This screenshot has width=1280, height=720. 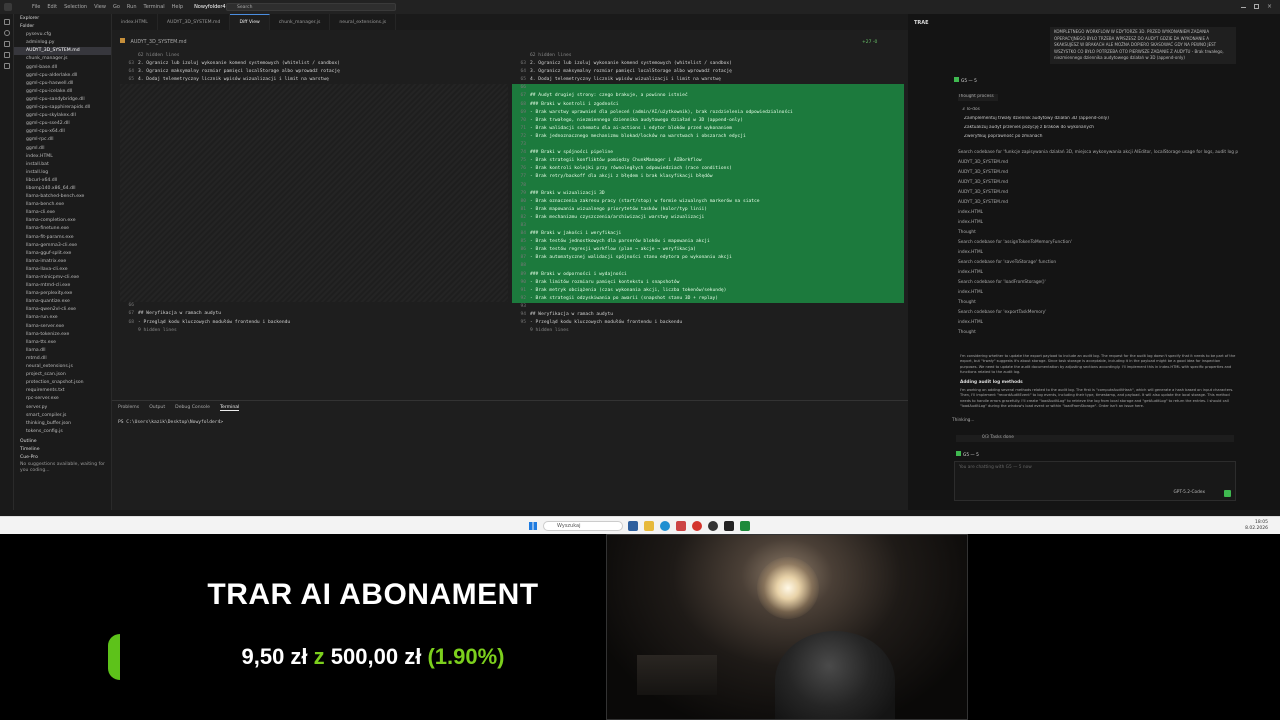 I want to click on file-item: pysevu.cfg, so click(x=62, y=35).